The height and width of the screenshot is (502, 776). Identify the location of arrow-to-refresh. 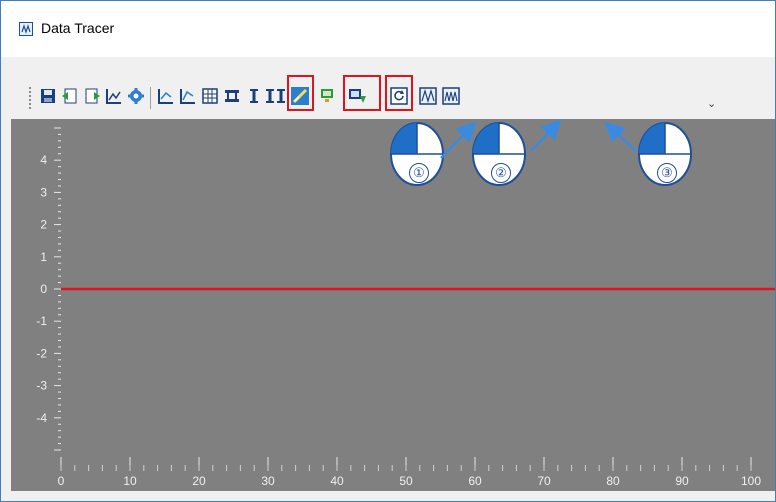
(620, 136).